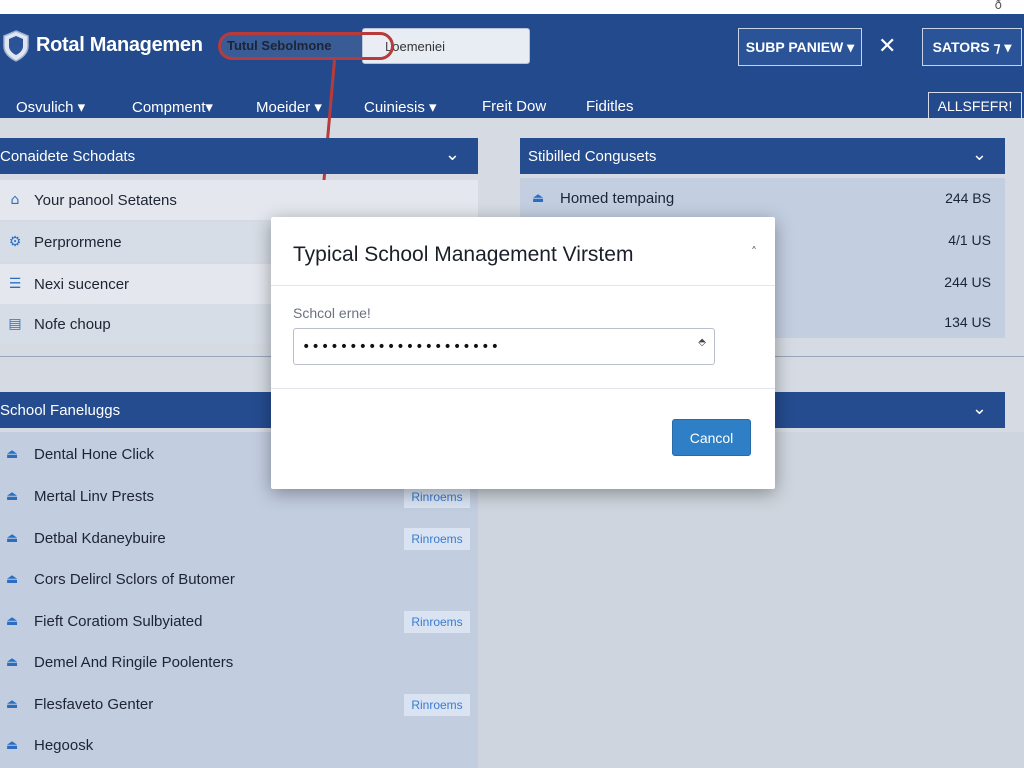  I want to click on list-item-label: Perprormene, so click(78, 242).